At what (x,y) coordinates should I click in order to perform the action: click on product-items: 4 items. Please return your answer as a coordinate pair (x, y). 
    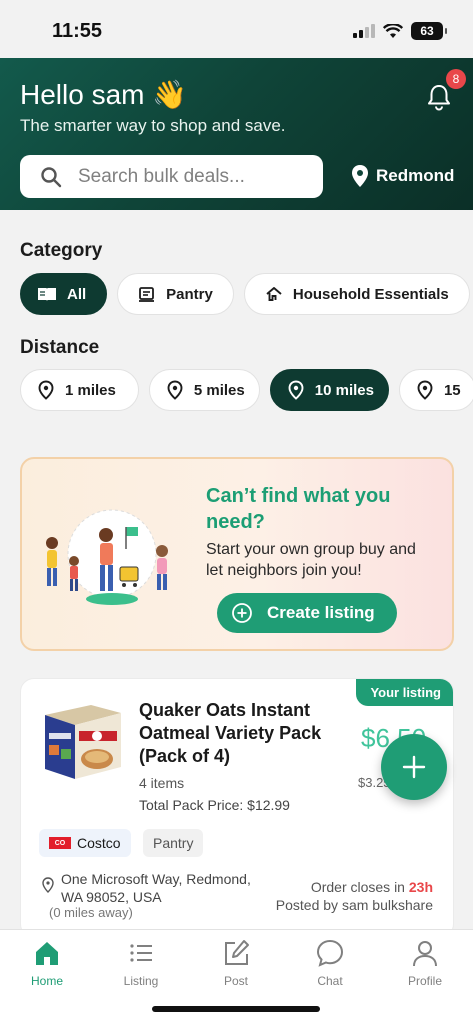
    Looking at the image, I should click on (162, 783).